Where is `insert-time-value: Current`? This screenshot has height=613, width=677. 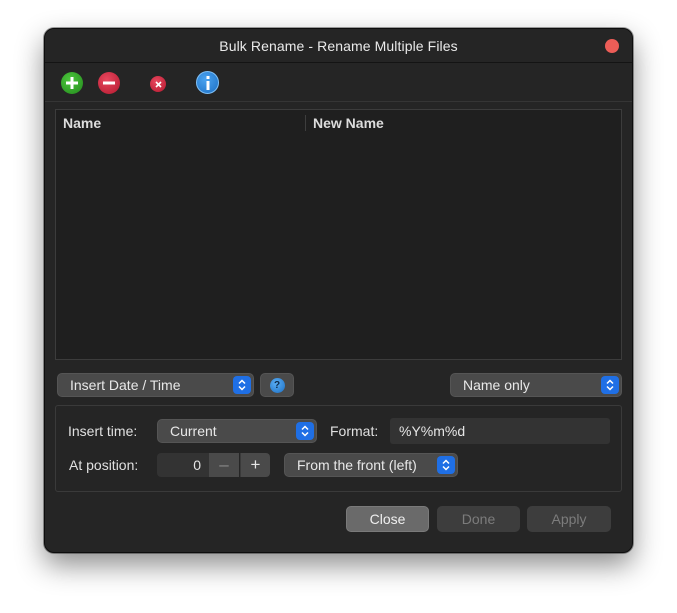 insert-time-value: Current is located at coordinates (193, 431).